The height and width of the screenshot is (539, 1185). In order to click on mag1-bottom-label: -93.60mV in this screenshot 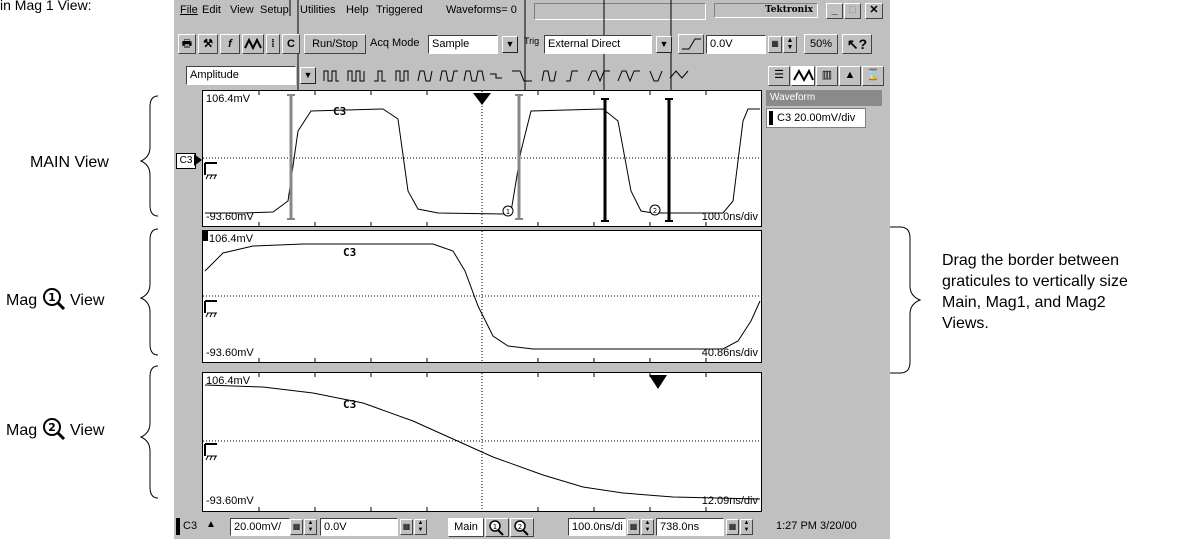, I will do `click(230, 353)`.